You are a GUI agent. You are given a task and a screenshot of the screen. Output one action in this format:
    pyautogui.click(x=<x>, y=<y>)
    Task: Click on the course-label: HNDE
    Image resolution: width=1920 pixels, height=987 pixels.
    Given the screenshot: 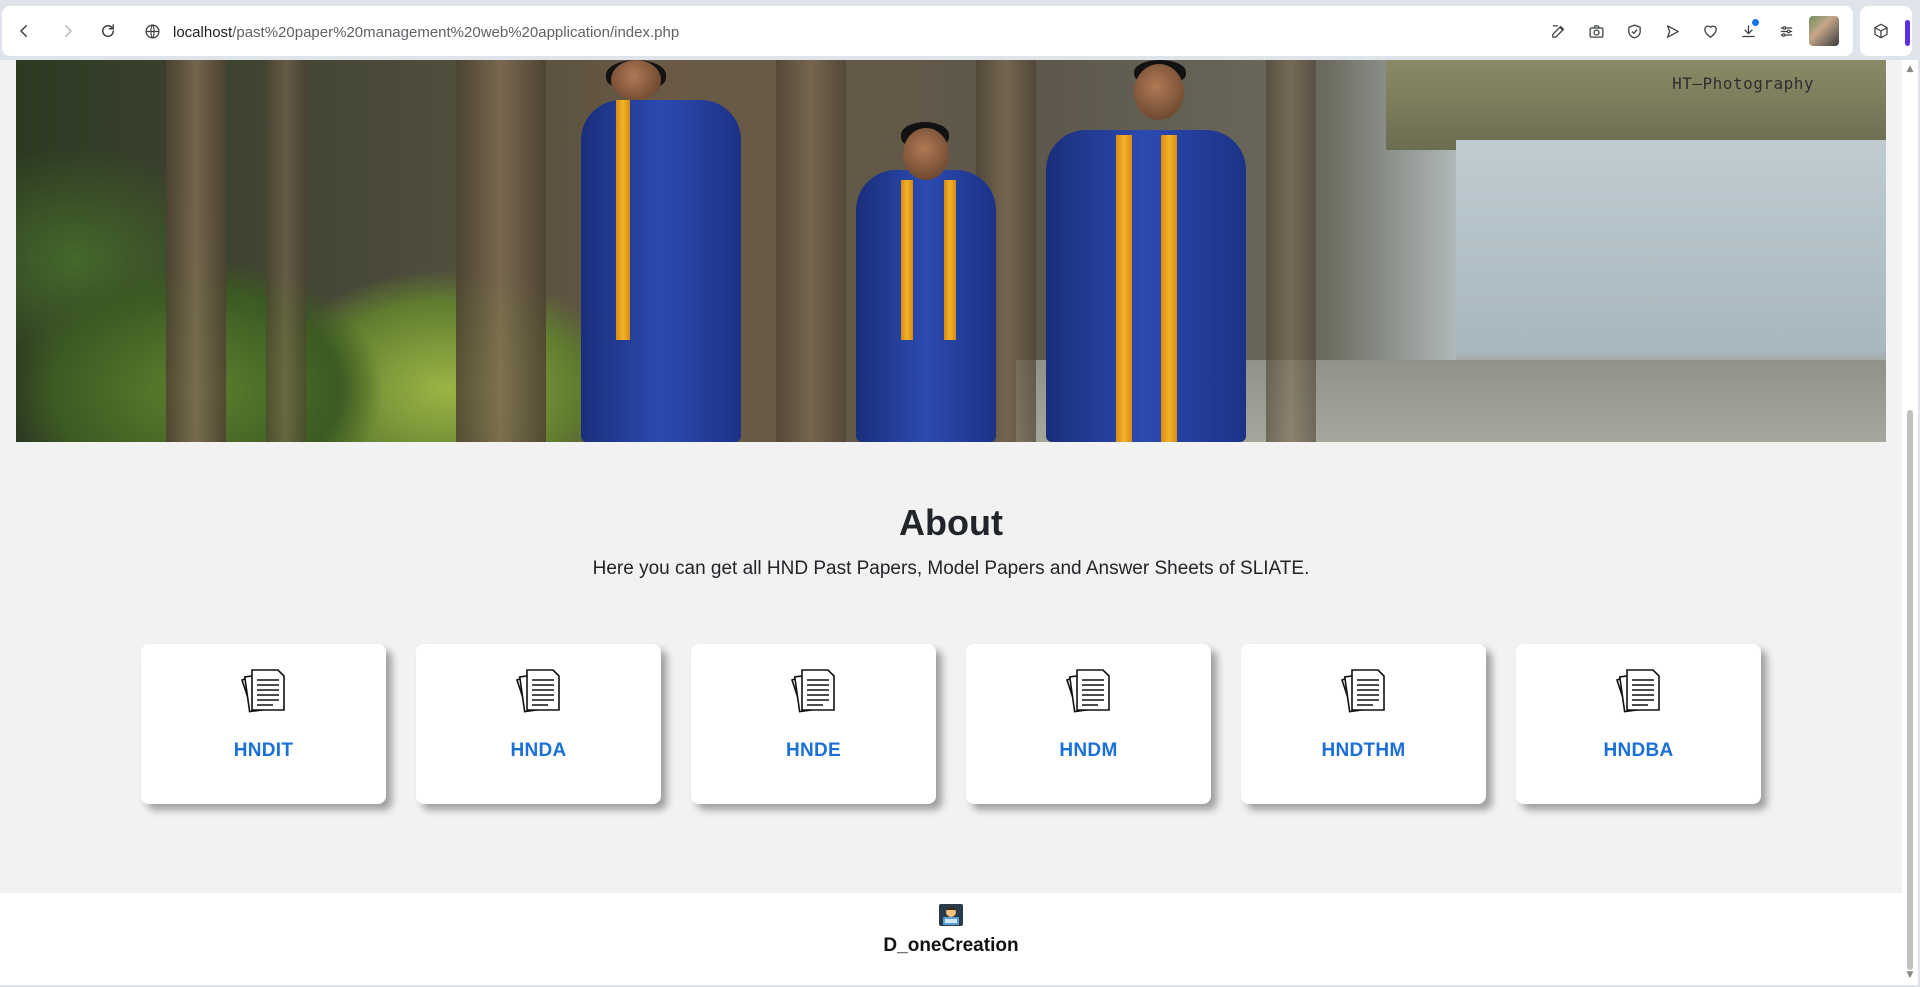 What is the action you would take?
    pyautogui.click(x=813, y=750)
    